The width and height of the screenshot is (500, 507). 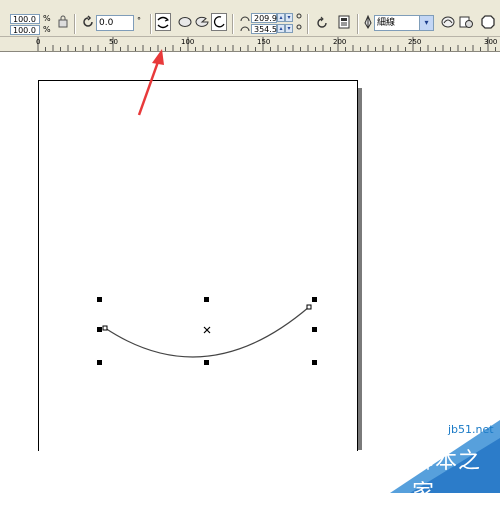 I want to click on direction-icon, so click(x=322, y=22).